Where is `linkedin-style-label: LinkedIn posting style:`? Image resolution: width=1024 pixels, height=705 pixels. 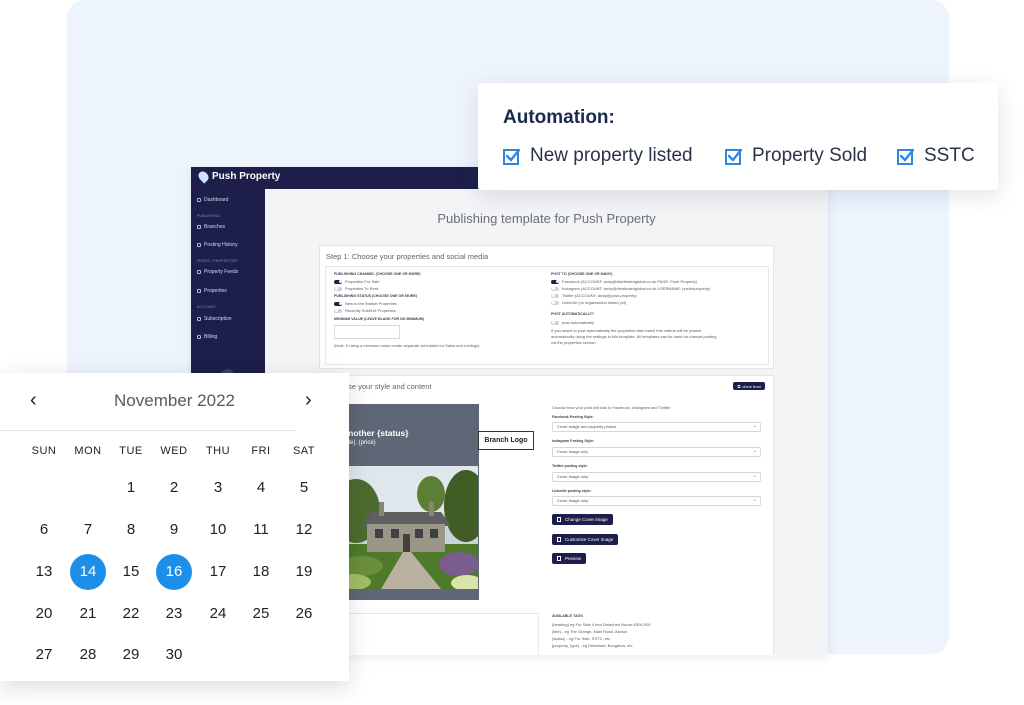
linkedin-style-label: LinkedIn posting style: is located at coordinates (572, 491).